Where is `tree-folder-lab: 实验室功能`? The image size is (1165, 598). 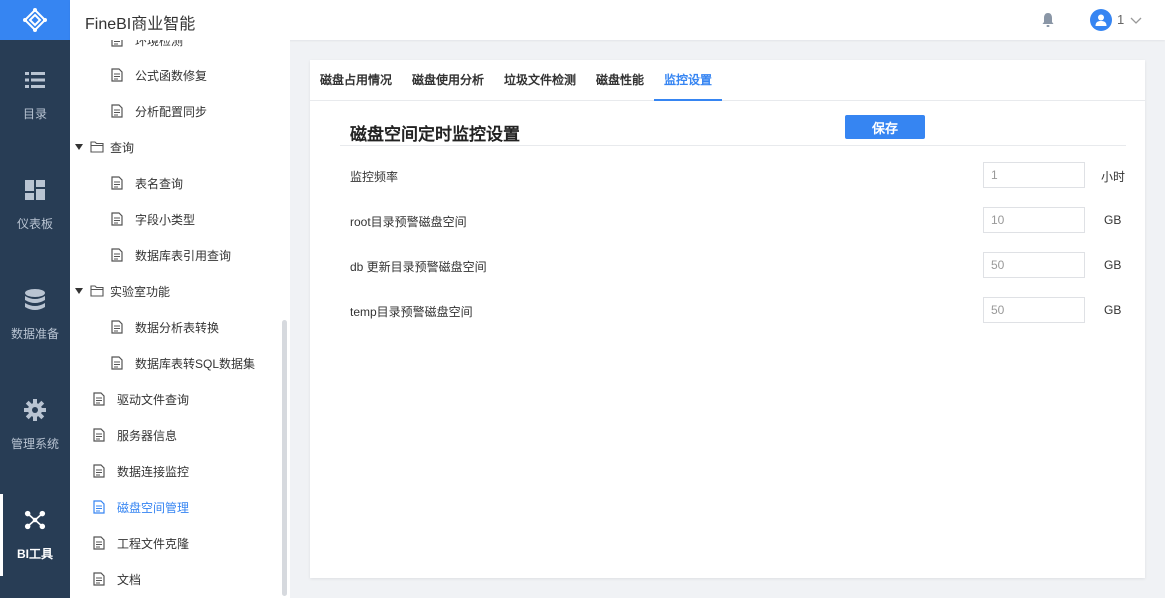 tree-folder-lab: 实验室功能 is located at coordinates (122, 291).